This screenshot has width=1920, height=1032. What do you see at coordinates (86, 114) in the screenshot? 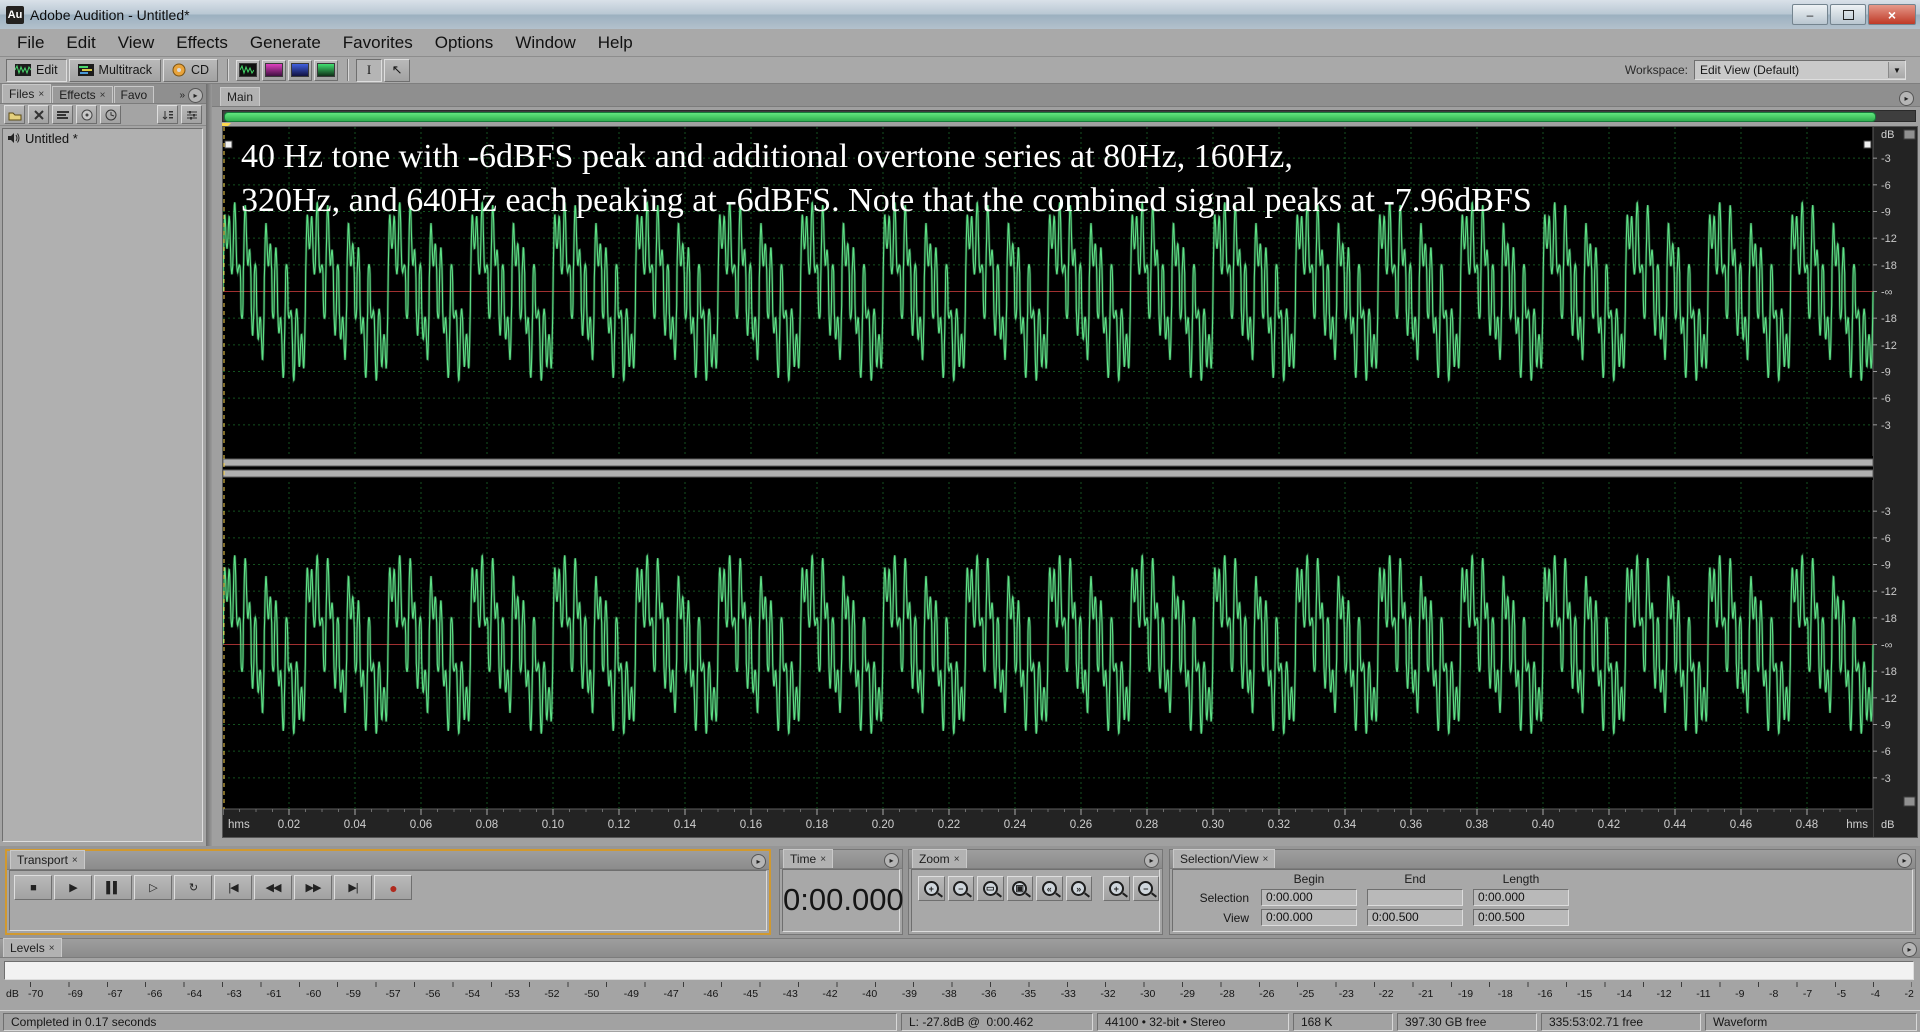
I see `insert-into-cd-button` at bounding box center [86, 114].